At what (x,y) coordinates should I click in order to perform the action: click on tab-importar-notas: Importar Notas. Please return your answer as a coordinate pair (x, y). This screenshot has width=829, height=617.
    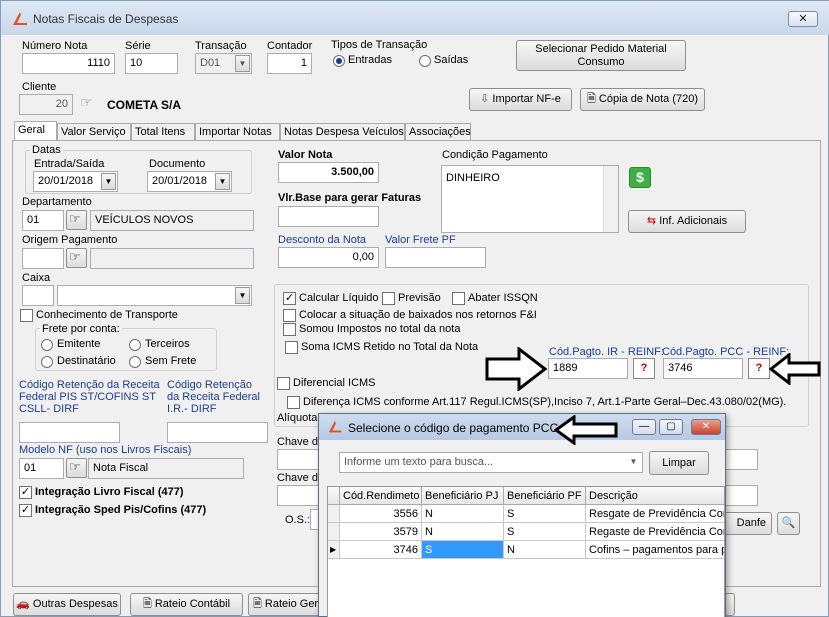
    Looking at the image, I should click on (237, 131).